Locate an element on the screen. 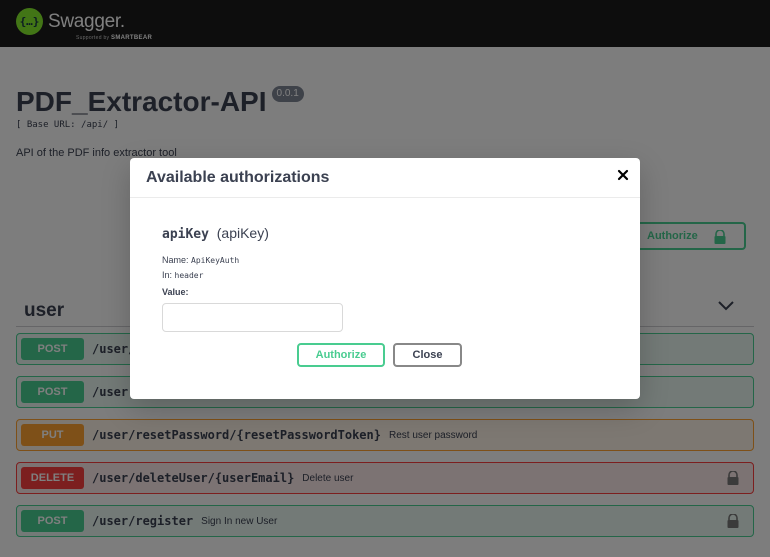 This screenshot has height=557, width=770. modal-authorize-button: Authorize is located at coordinates (341, 355).